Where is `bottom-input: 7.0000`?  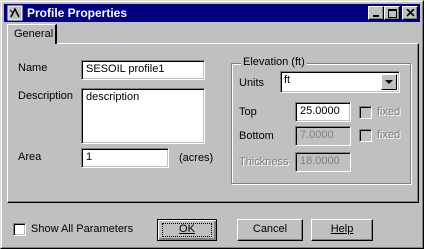
bottom-input: 7.0000 is located at coordinates (323, 136).